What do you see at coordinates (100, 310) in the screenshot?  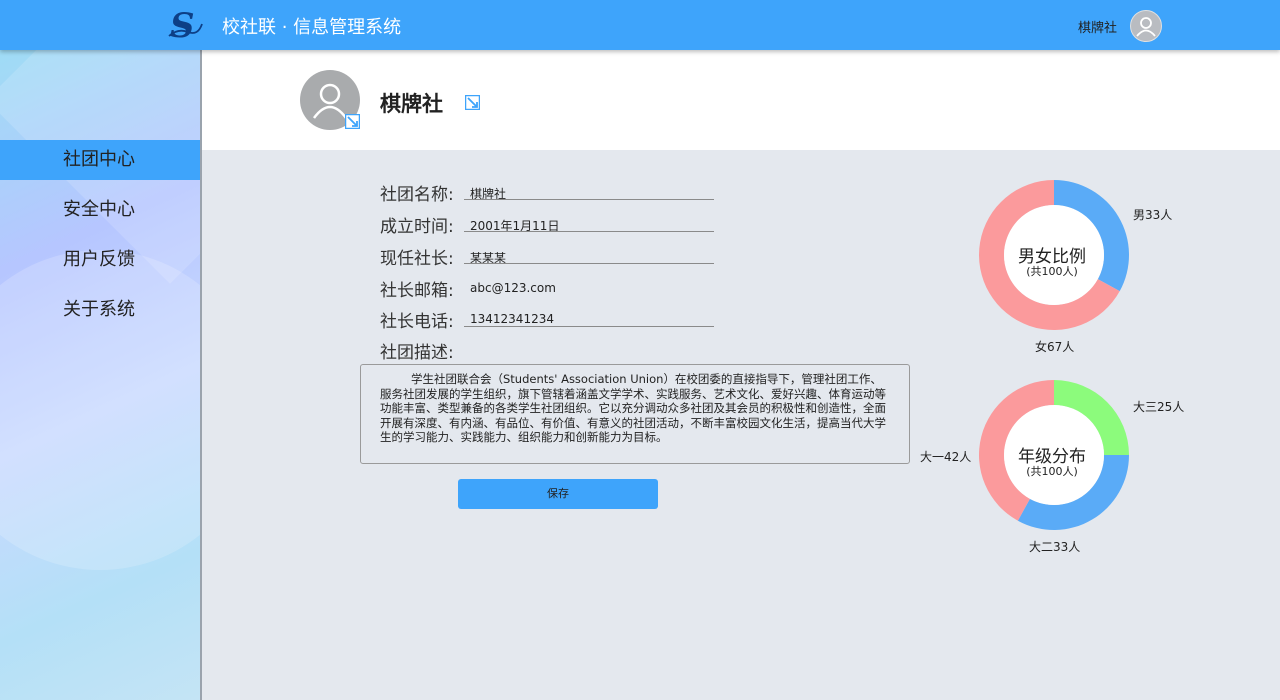 I see `sidebar-item-about: 关于系统` at bounding box center [100, 310].